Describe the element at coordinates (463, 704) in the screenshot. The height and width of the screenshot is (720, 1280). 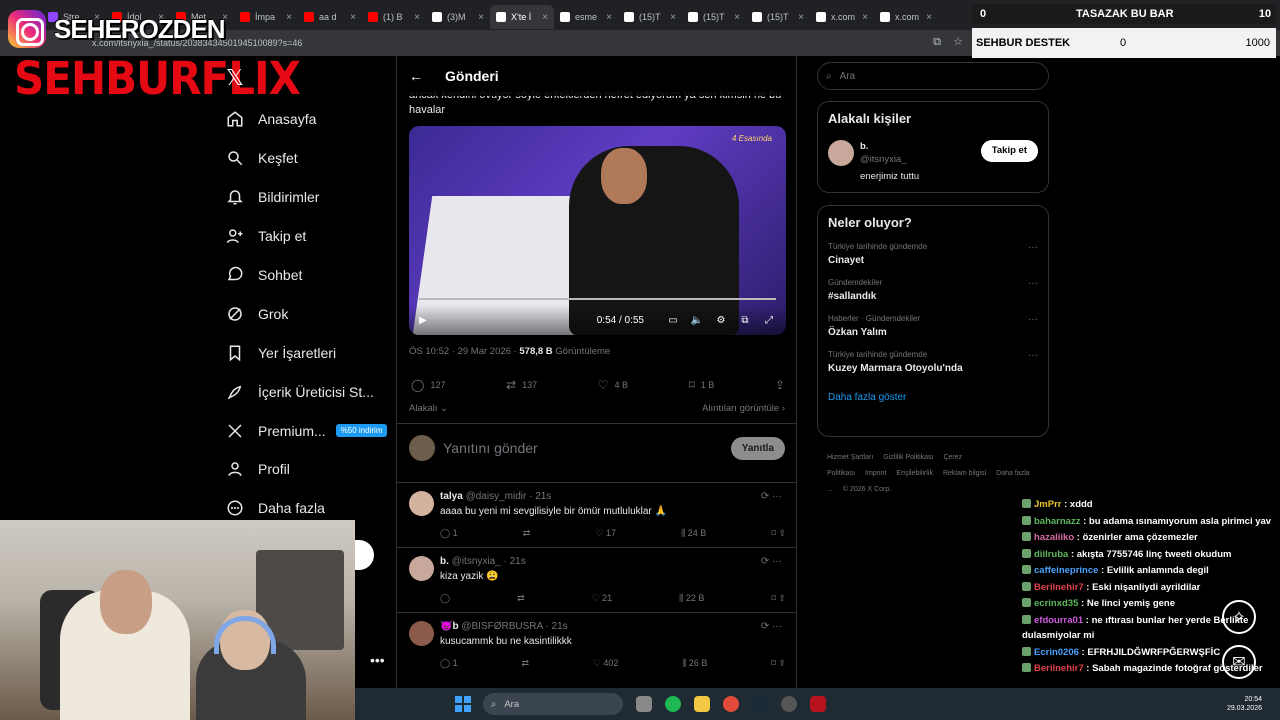
I see `windows-start-icon` at that location.